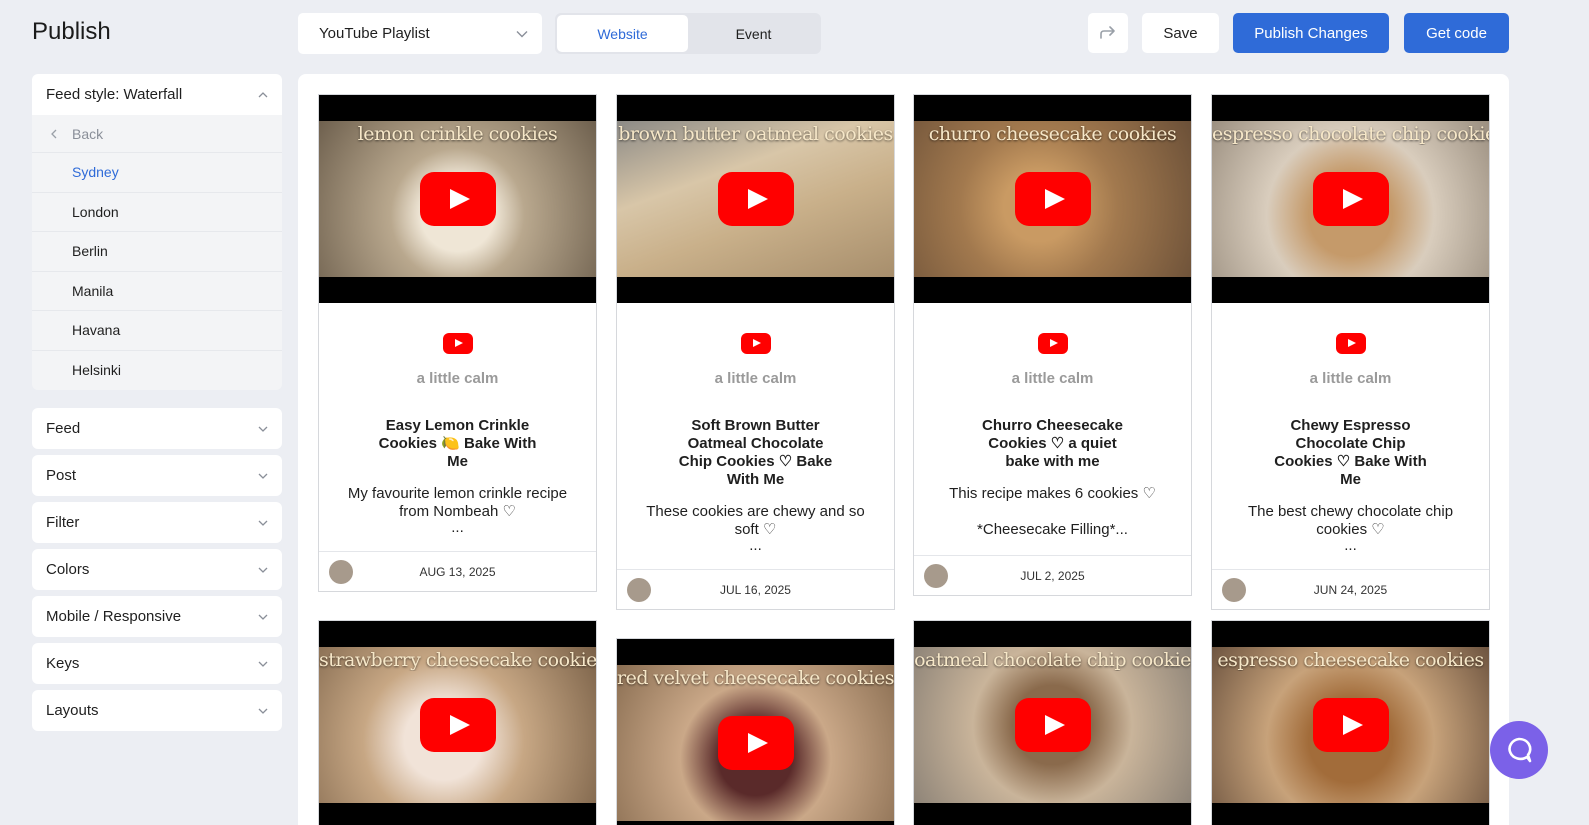 The width and height of the screenshot is (1589, 825). I want to click on source-select: YouTube Playlist, so click(420, 33).